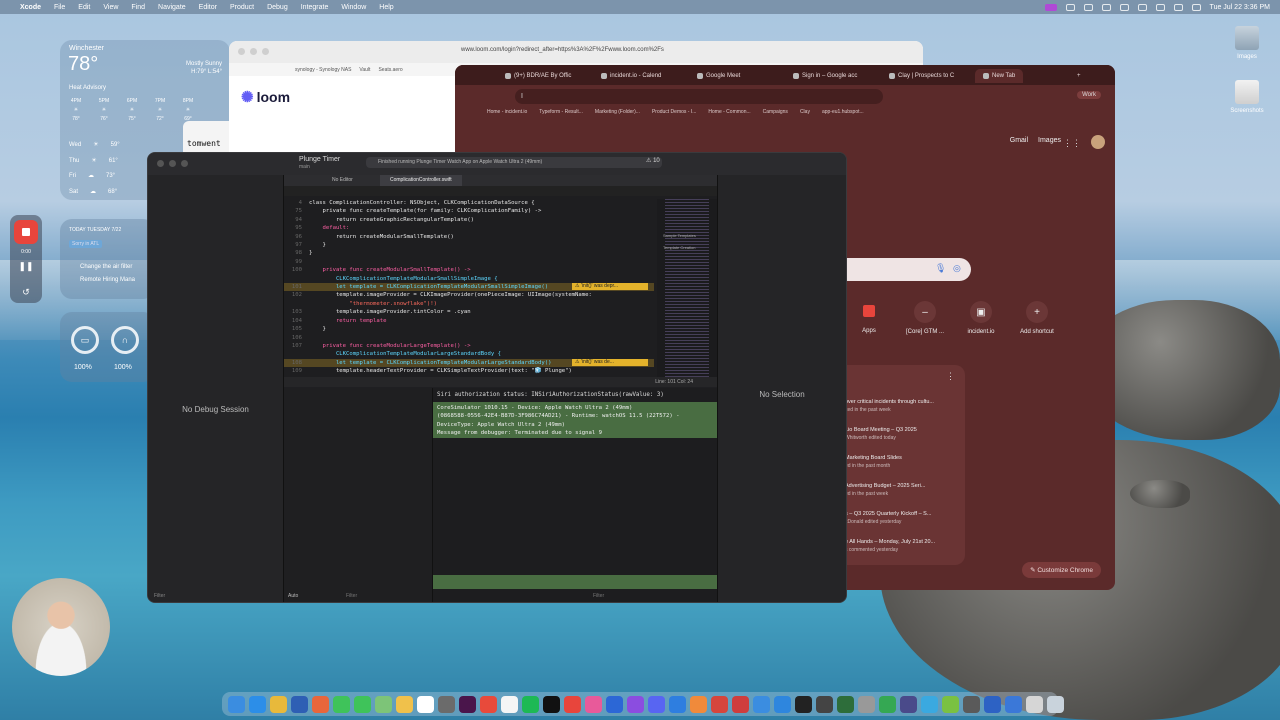 The width and height of the screenshot is (1280, 720). What do you see at coordinates (598, 596) in the screenshot?
I see `console-filter: Filter` at bounding box center [598, 596].